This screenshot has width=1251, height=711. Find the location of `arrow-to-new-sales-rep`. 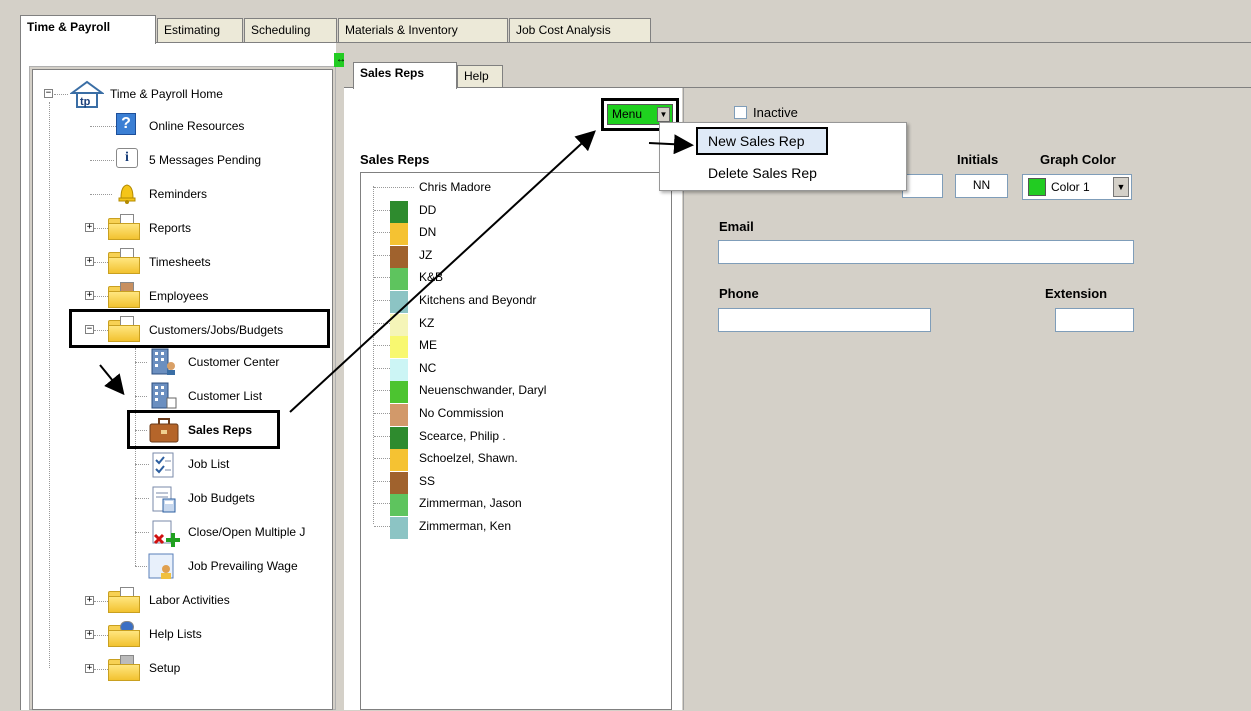

arrow-to-new-sales-rep is located at coordinates (671, 144).